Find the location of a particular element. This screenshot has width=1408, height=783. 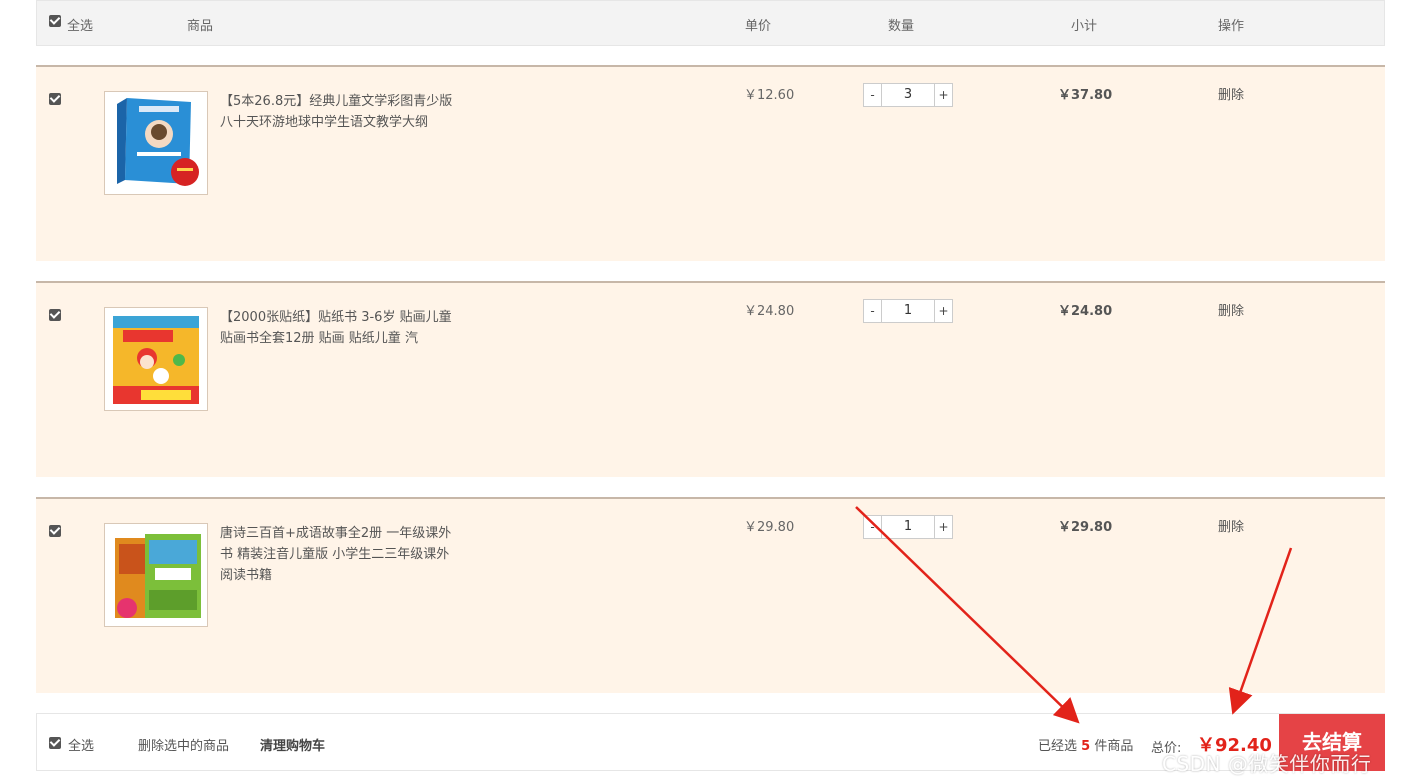

delete-selected-link: 删除选中的商品 is located at coordinates (183, 744).